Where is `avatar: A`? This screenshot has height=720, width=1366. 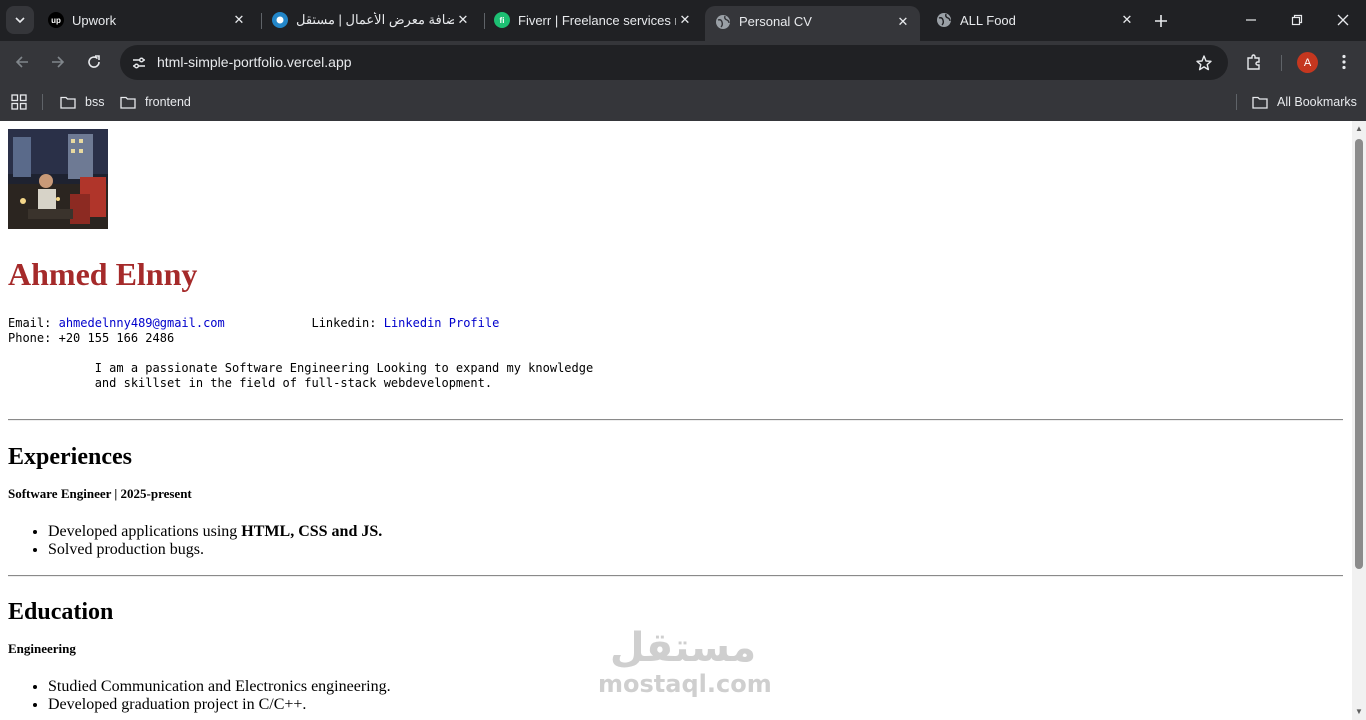 avatar: A is located at coordinates (1307, 62).